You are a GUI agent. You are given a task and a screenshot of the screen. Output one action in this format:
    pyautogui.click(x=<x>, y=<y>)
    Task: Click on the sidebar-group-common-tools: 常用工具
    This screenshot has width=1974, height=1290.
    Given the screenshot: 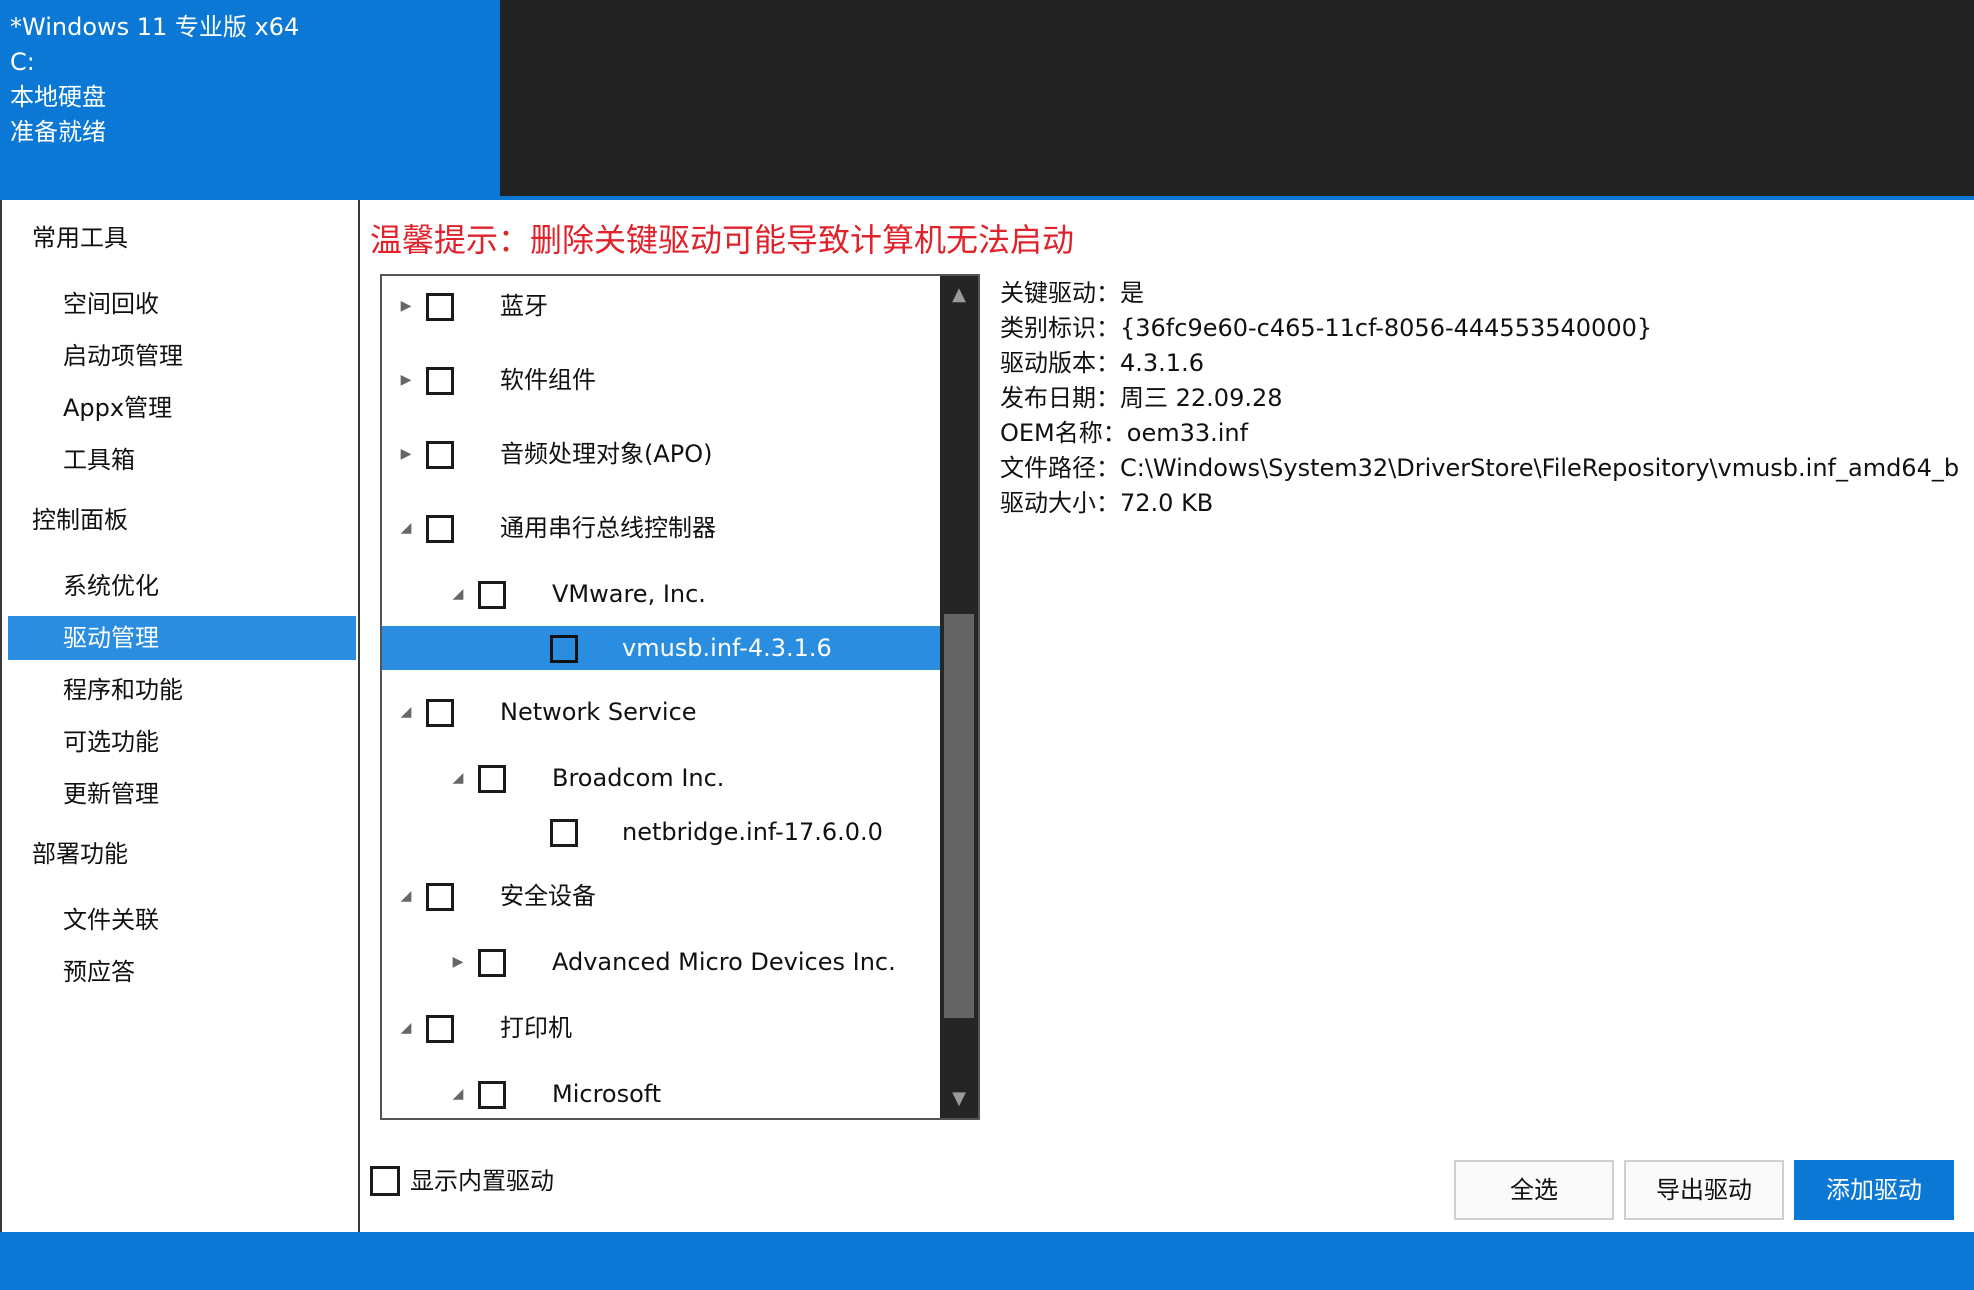 What is the action you would take?
    pyautogui.click(x=80, y=238)
    